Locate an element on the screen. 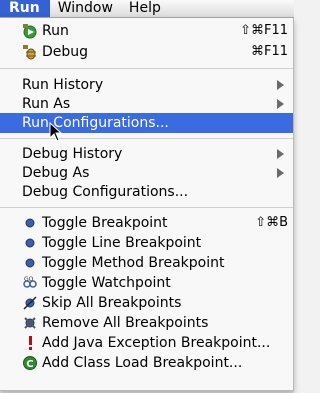 The height and width of the screenshot is (393, 320). shortcut-label: ⇧⌘B is located at coordinates (271, 222).